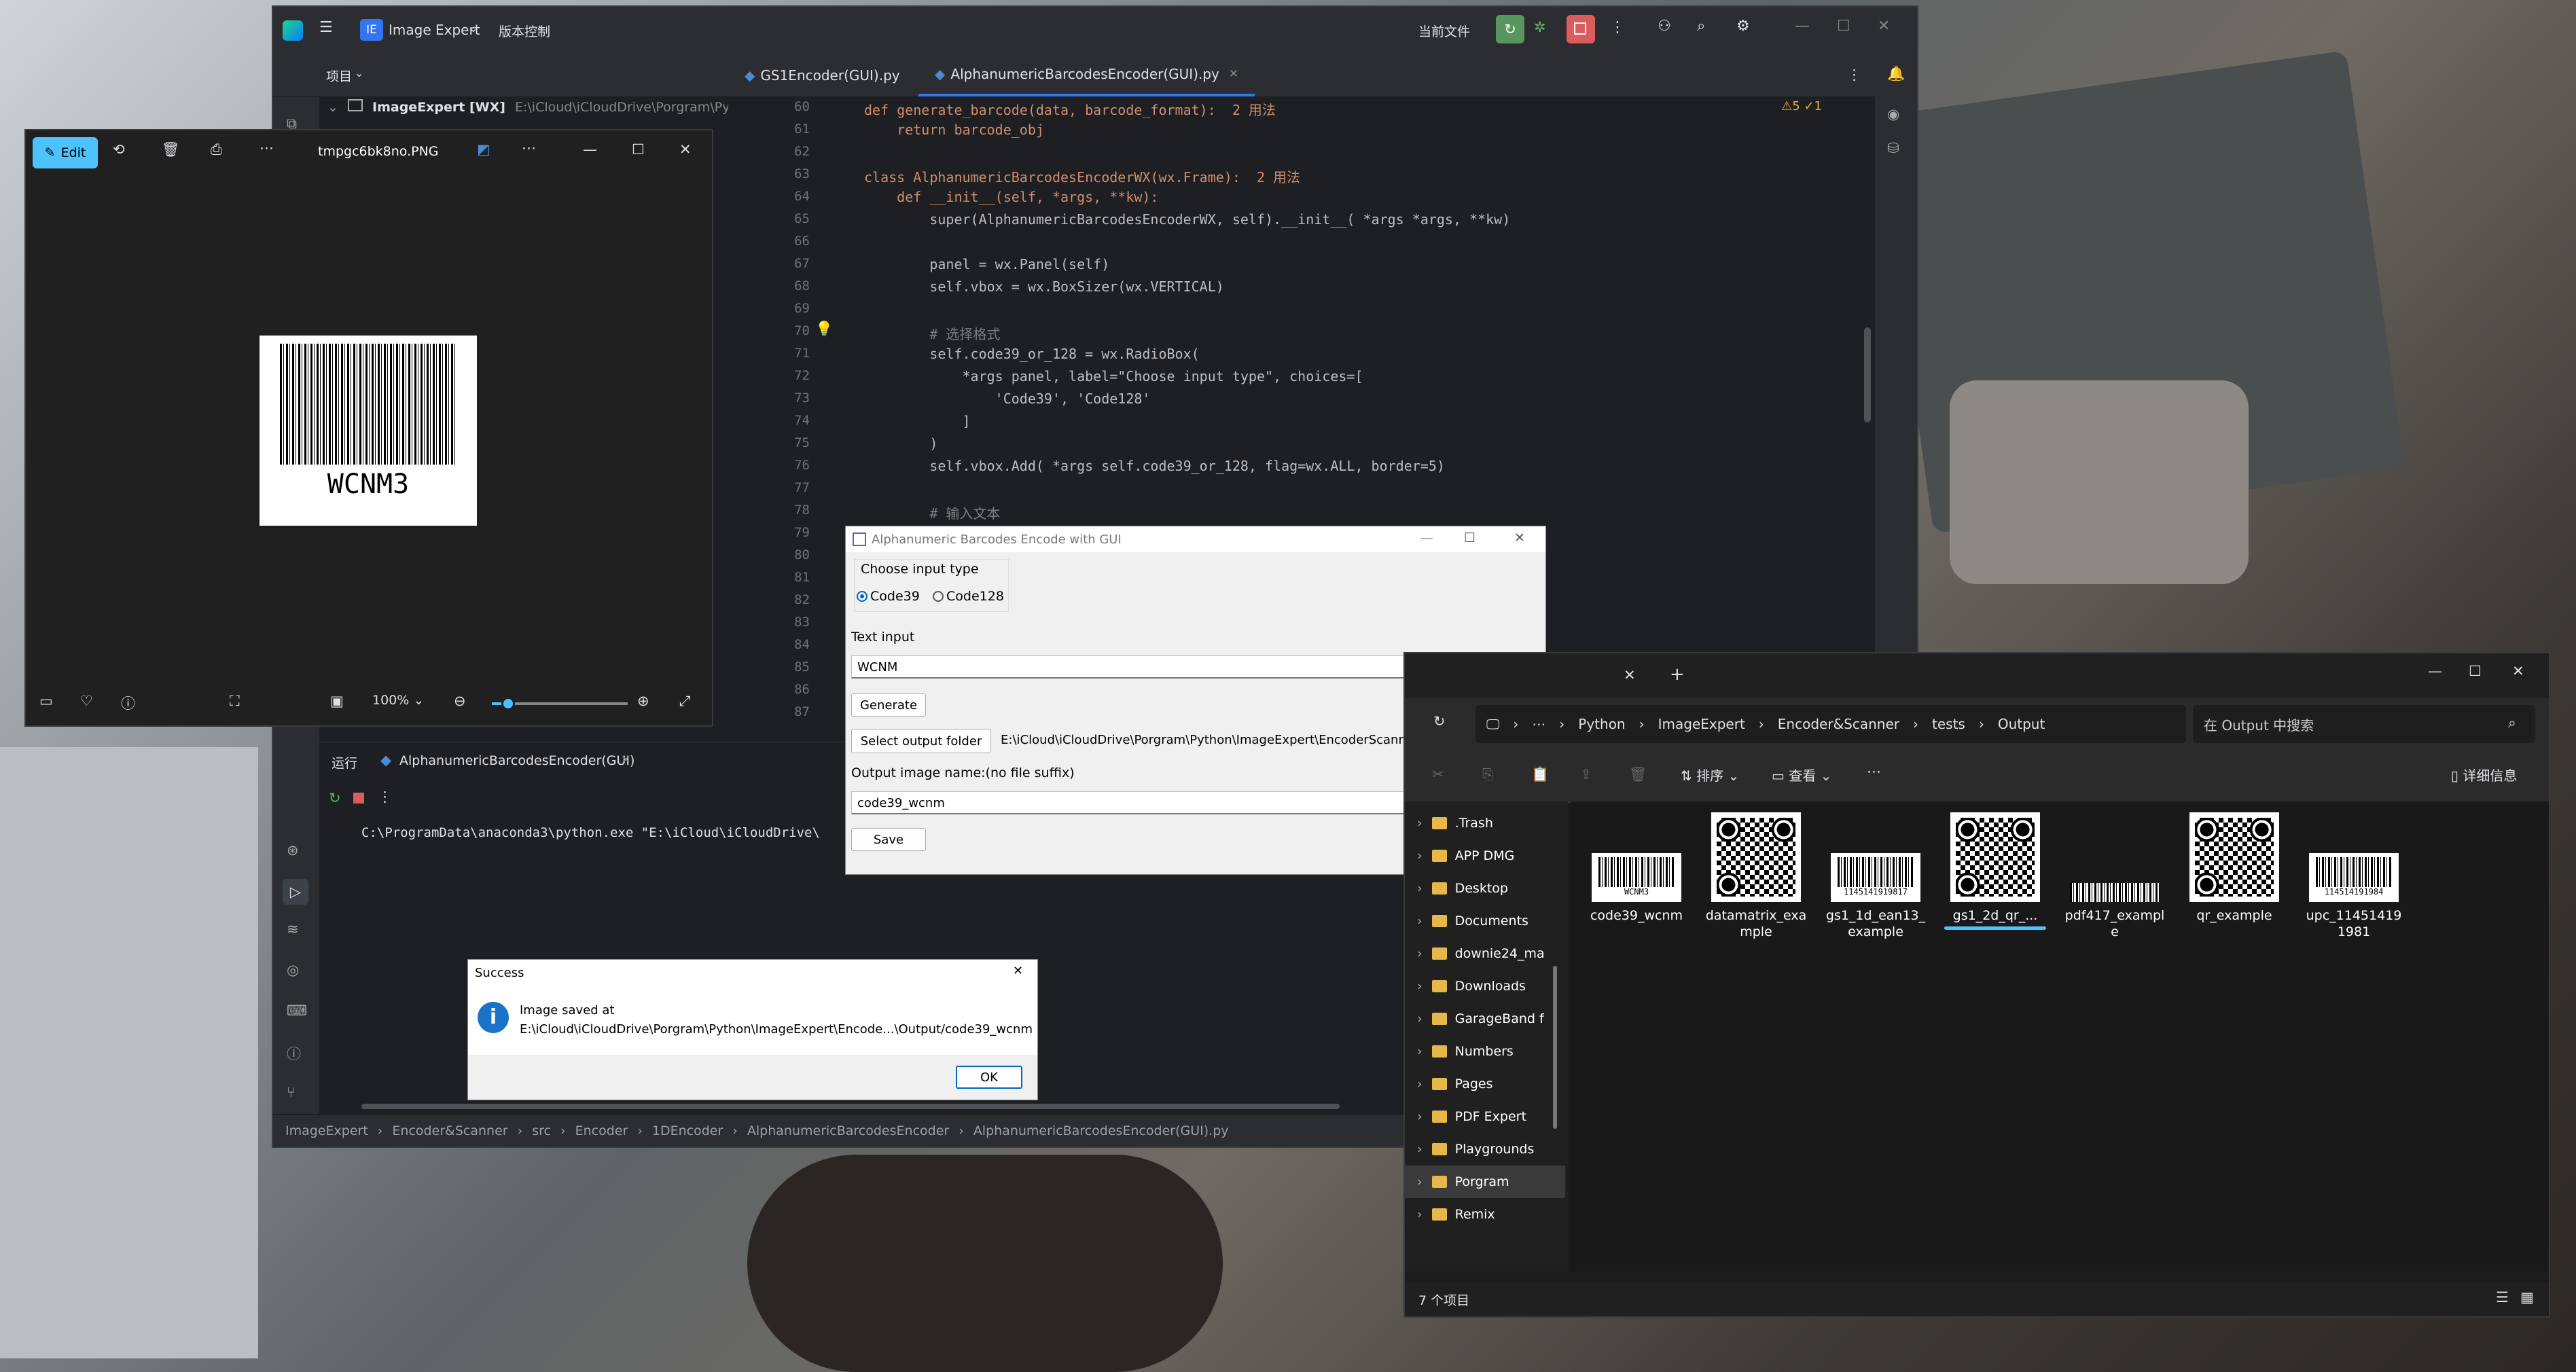 The image size is (2576, 1372). I want to click on zoom-out-icon: ⊖, so click(460, 701).